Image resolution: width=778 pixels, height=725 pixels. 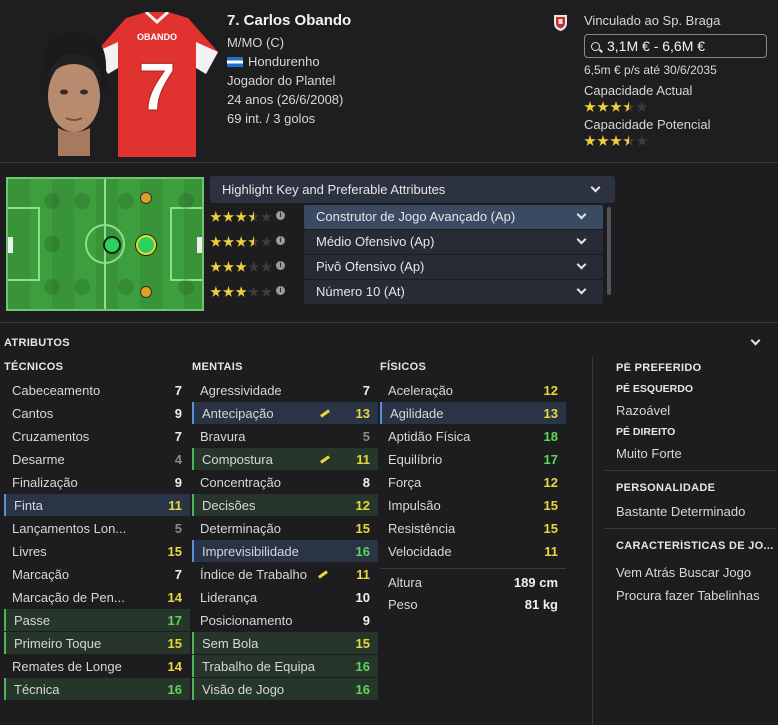 I want to click on role-row: i Pivô Ofensivo (Ap), so click(x=406, y=267).